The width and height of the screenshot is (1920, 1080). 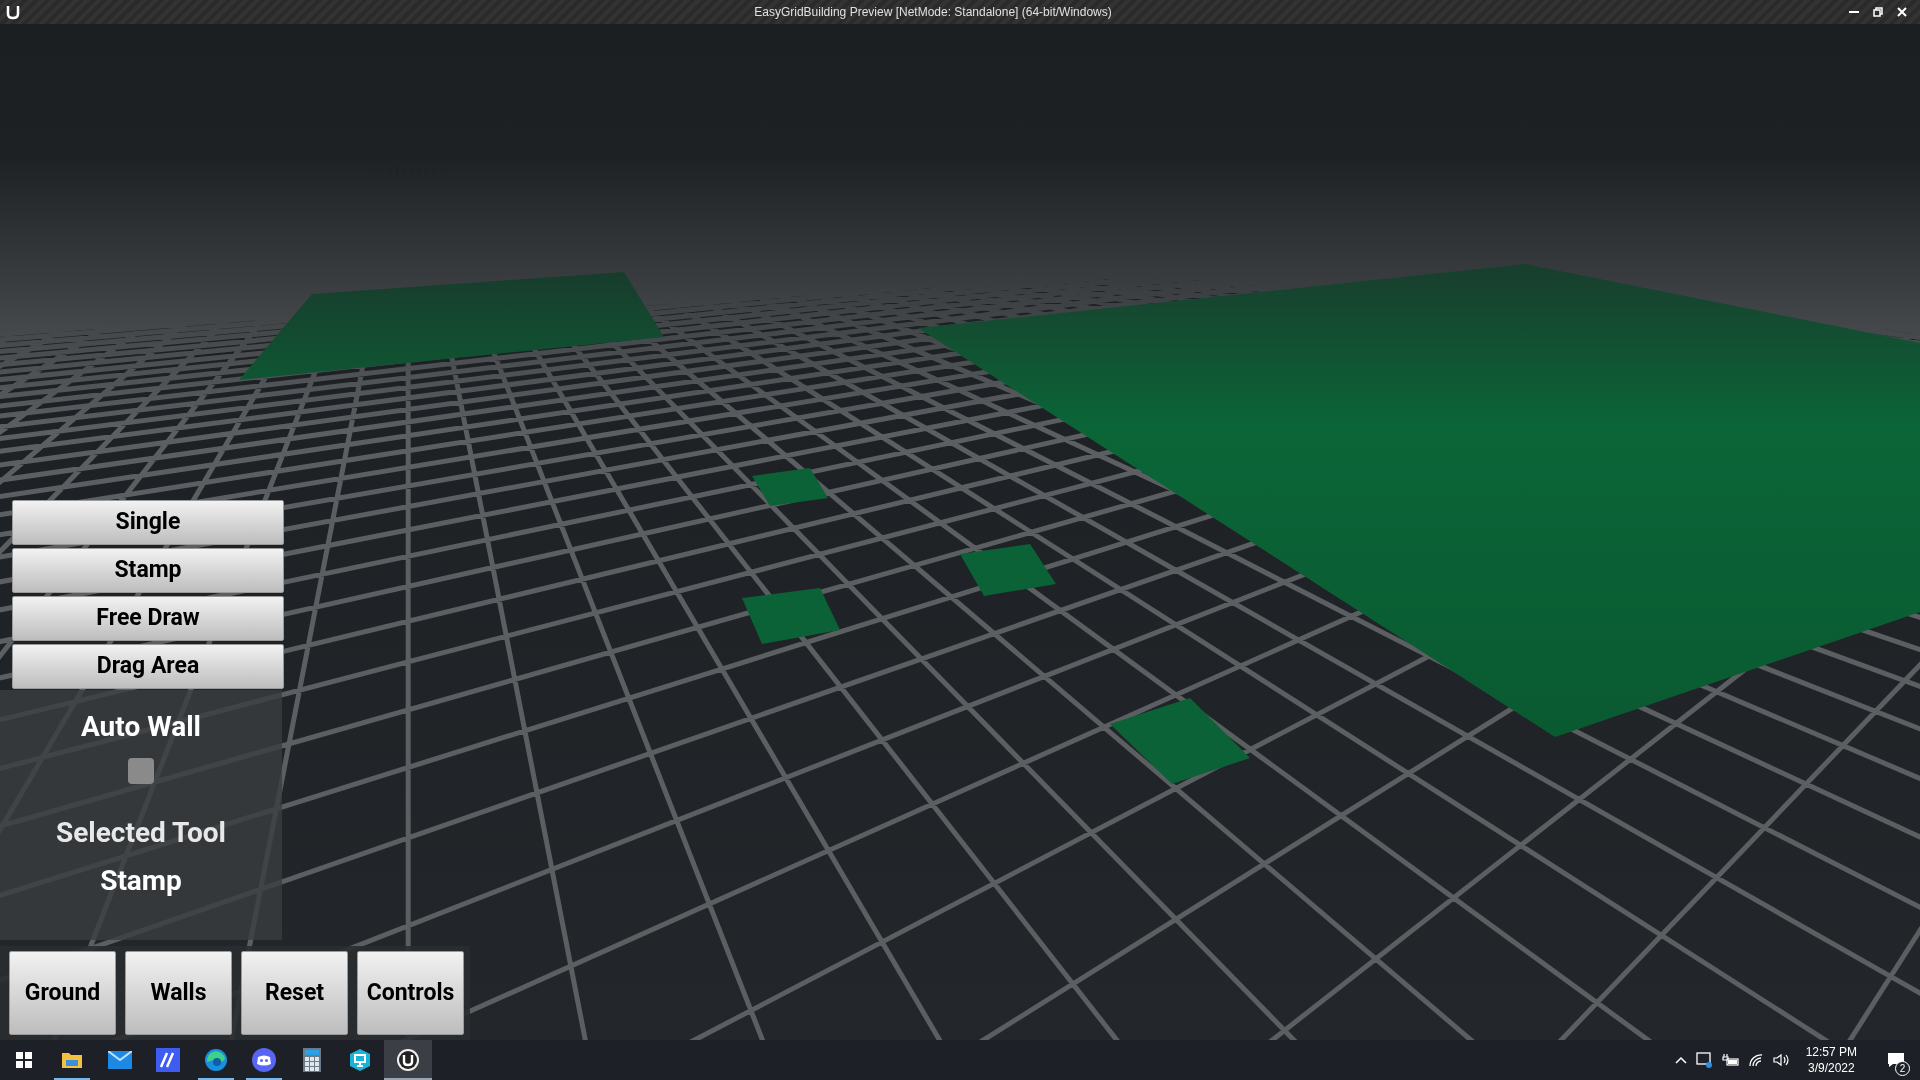 What do you see at coordinates (141, 833) in the screenshot?
I see `selected-tool-label: Selected Tool` at bounding box center [141, 833].